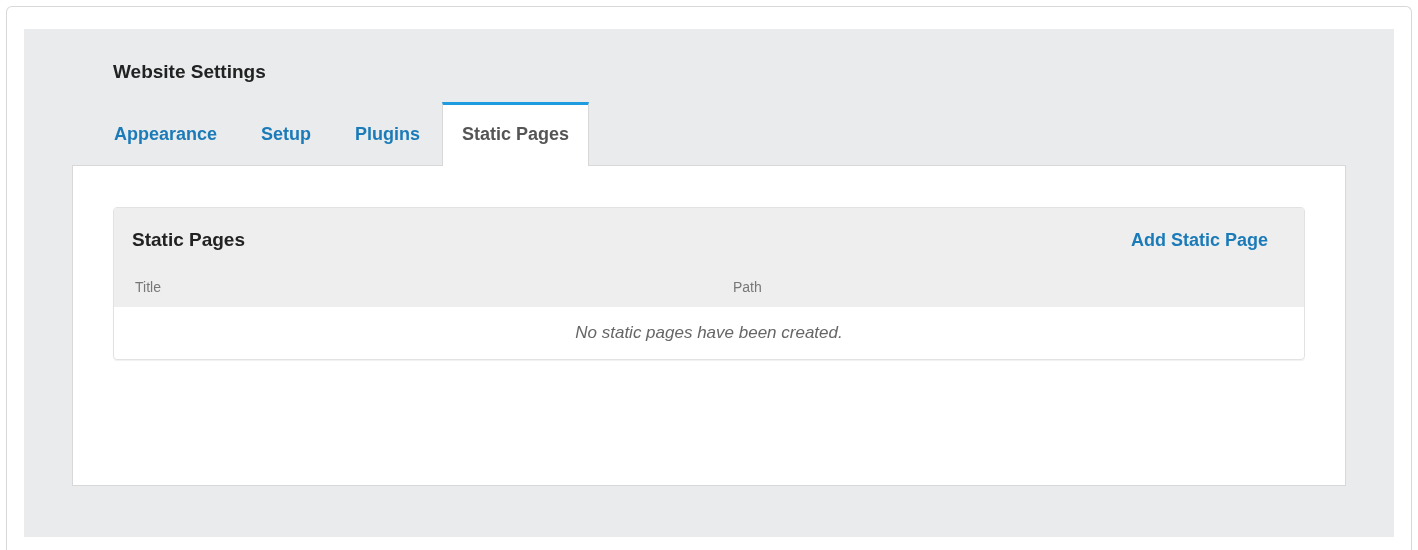 The width and height of the screenshot is (1418, 550). I want to click on tab: Setup, so click(286, 133).